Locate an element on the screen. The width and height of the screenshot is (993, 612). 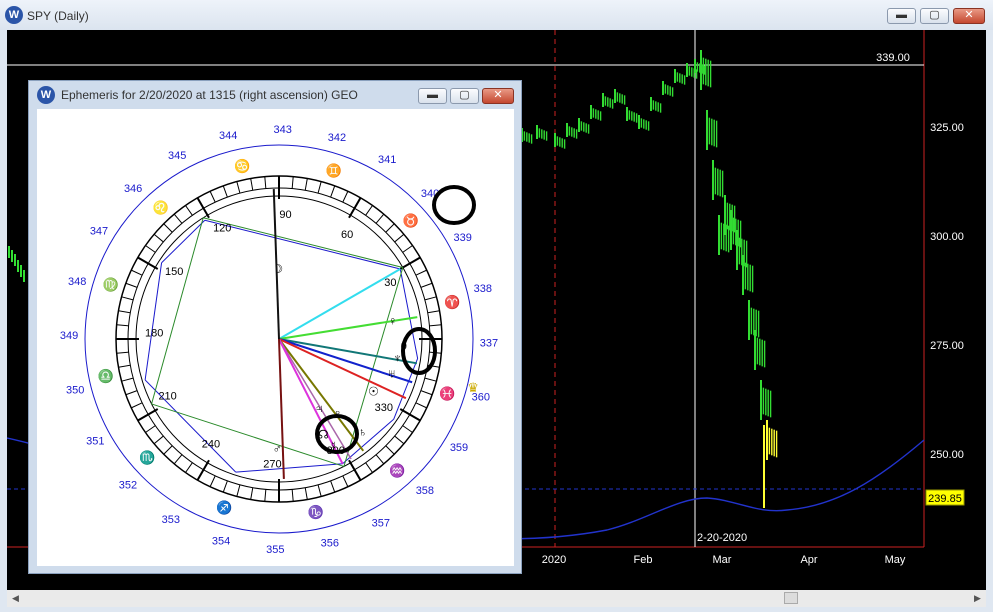
outer-number-label: 357 is located at coordinates (381, 524).